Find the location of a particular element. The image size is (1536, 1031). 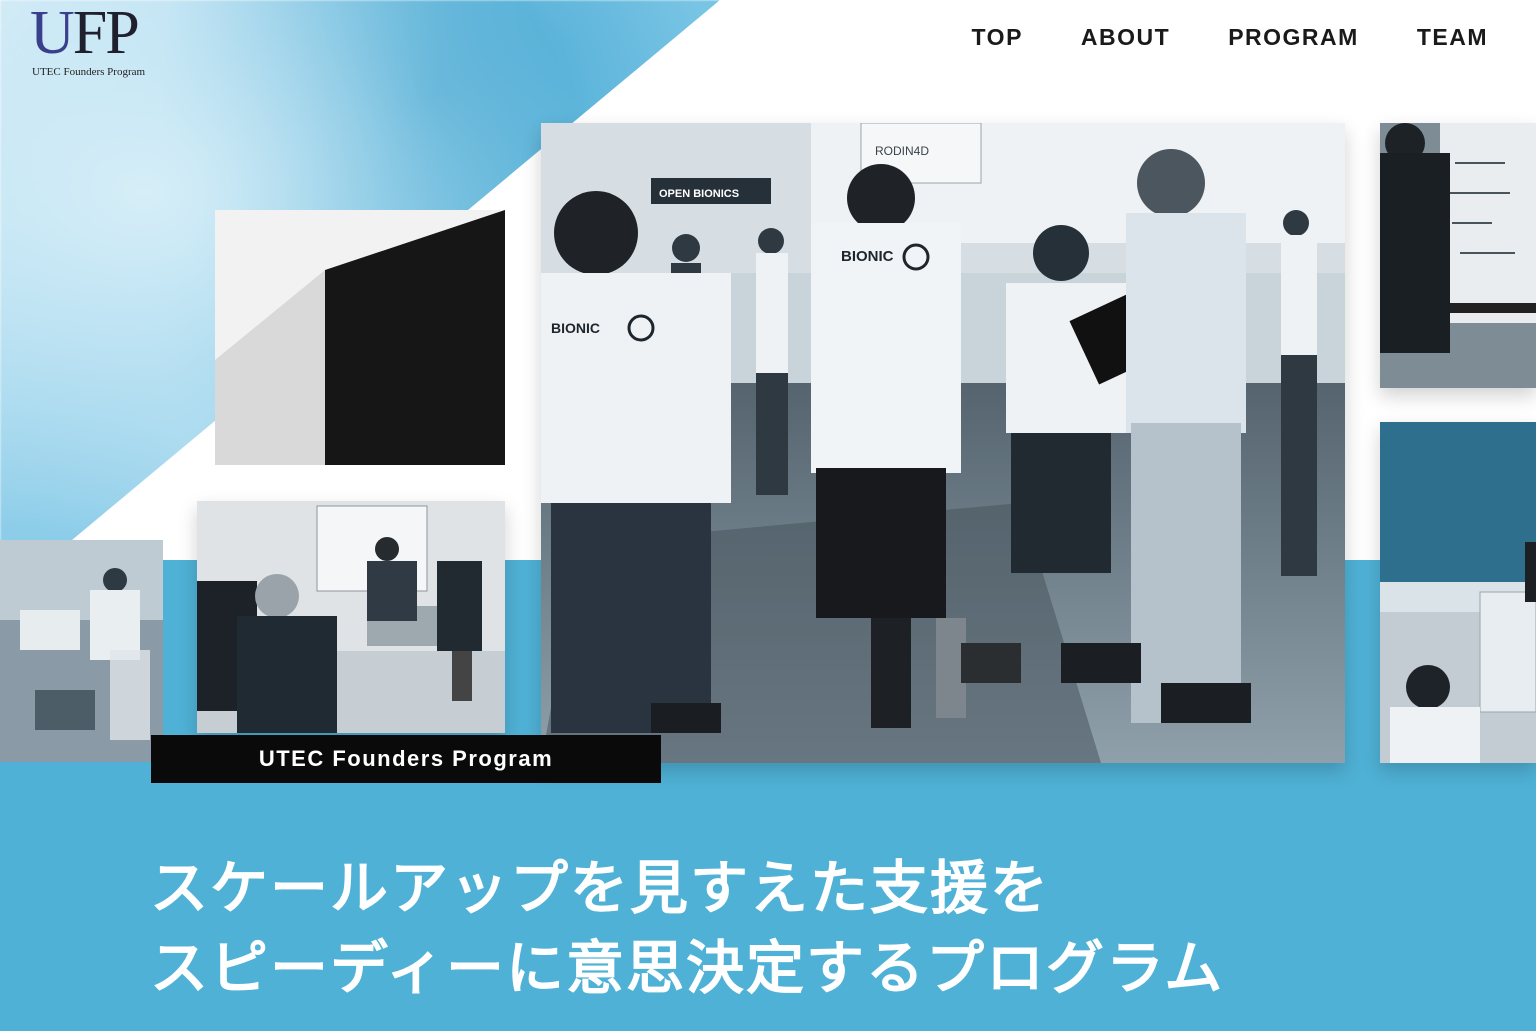

headline-line-1: スケールアップを見すえた支援を is located at coordinates (600, 888).